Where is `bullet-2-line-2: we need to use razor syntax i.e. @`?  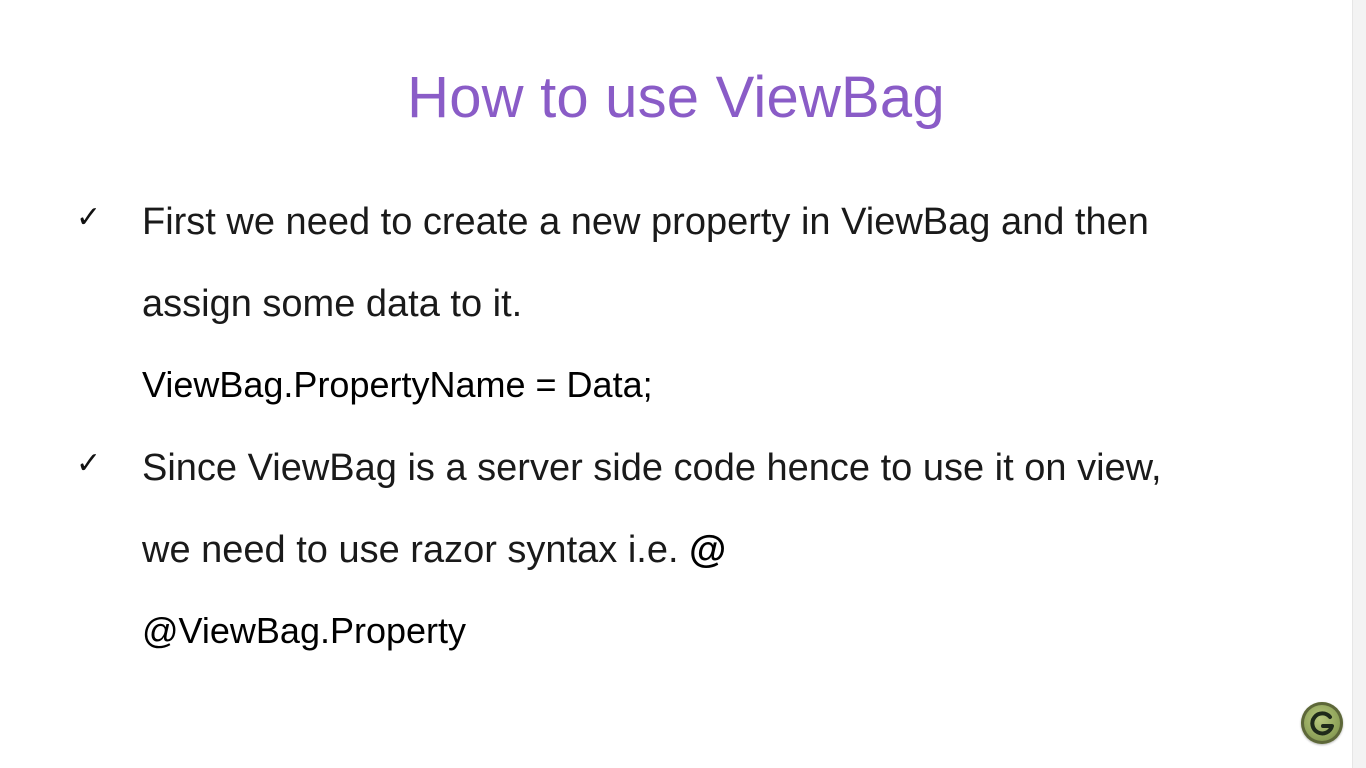
bullet-2-line-2: we need to use razor syntax i.e. @ is located at coordinates (434, 550).